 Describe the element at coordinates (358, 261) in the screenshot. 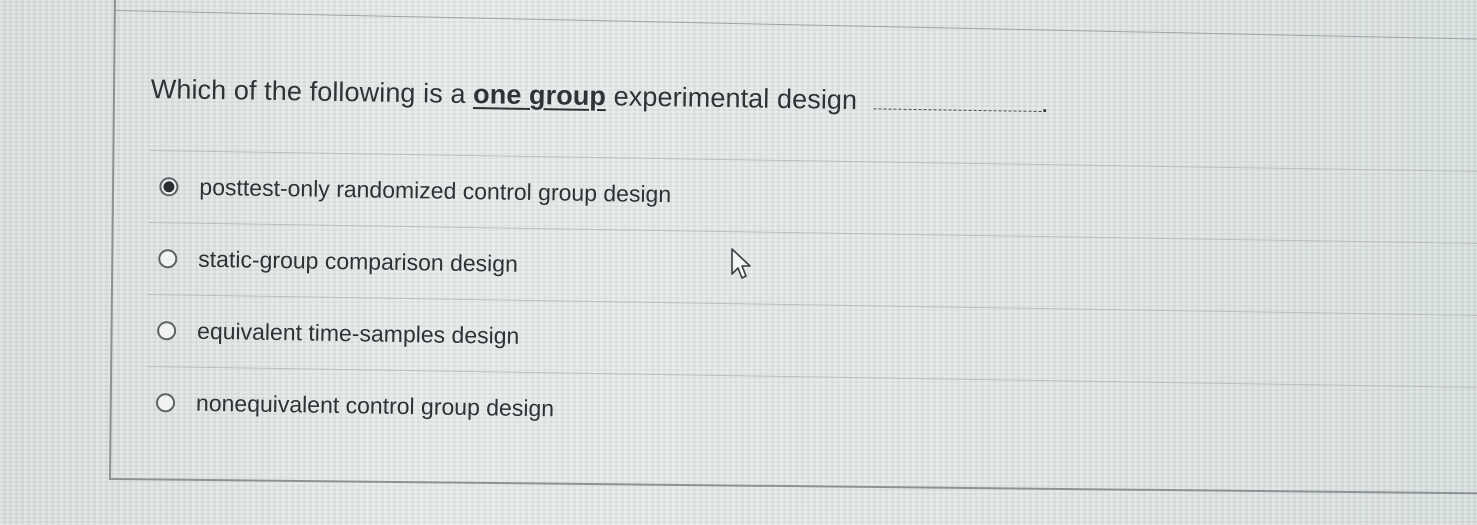

I see `answer-label: static-group comparison design` at that location.